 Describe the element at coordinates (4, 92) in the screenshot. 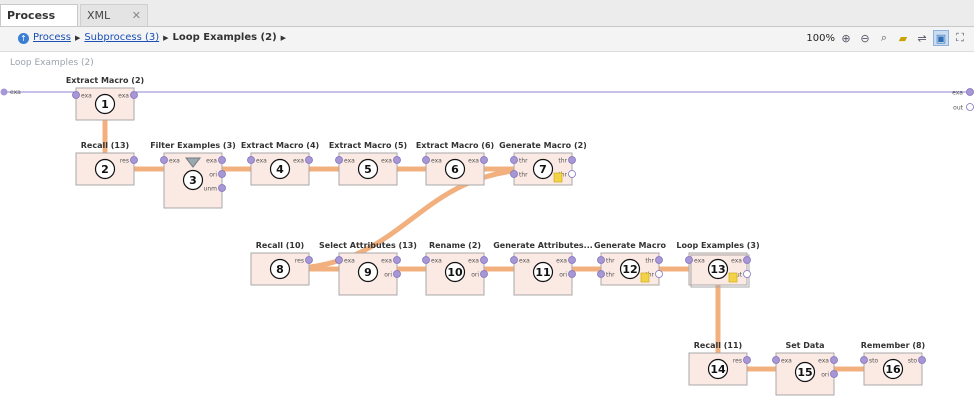

I see `canvas-input-port` at that location.